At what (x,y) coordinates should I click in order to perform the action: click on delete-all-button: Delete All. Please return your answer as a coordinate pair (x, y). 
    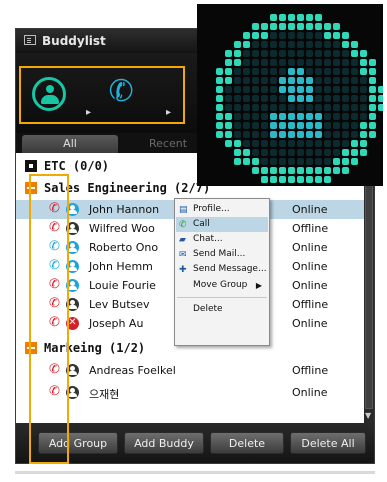
    Looking at the image, I should click on (328, 443).